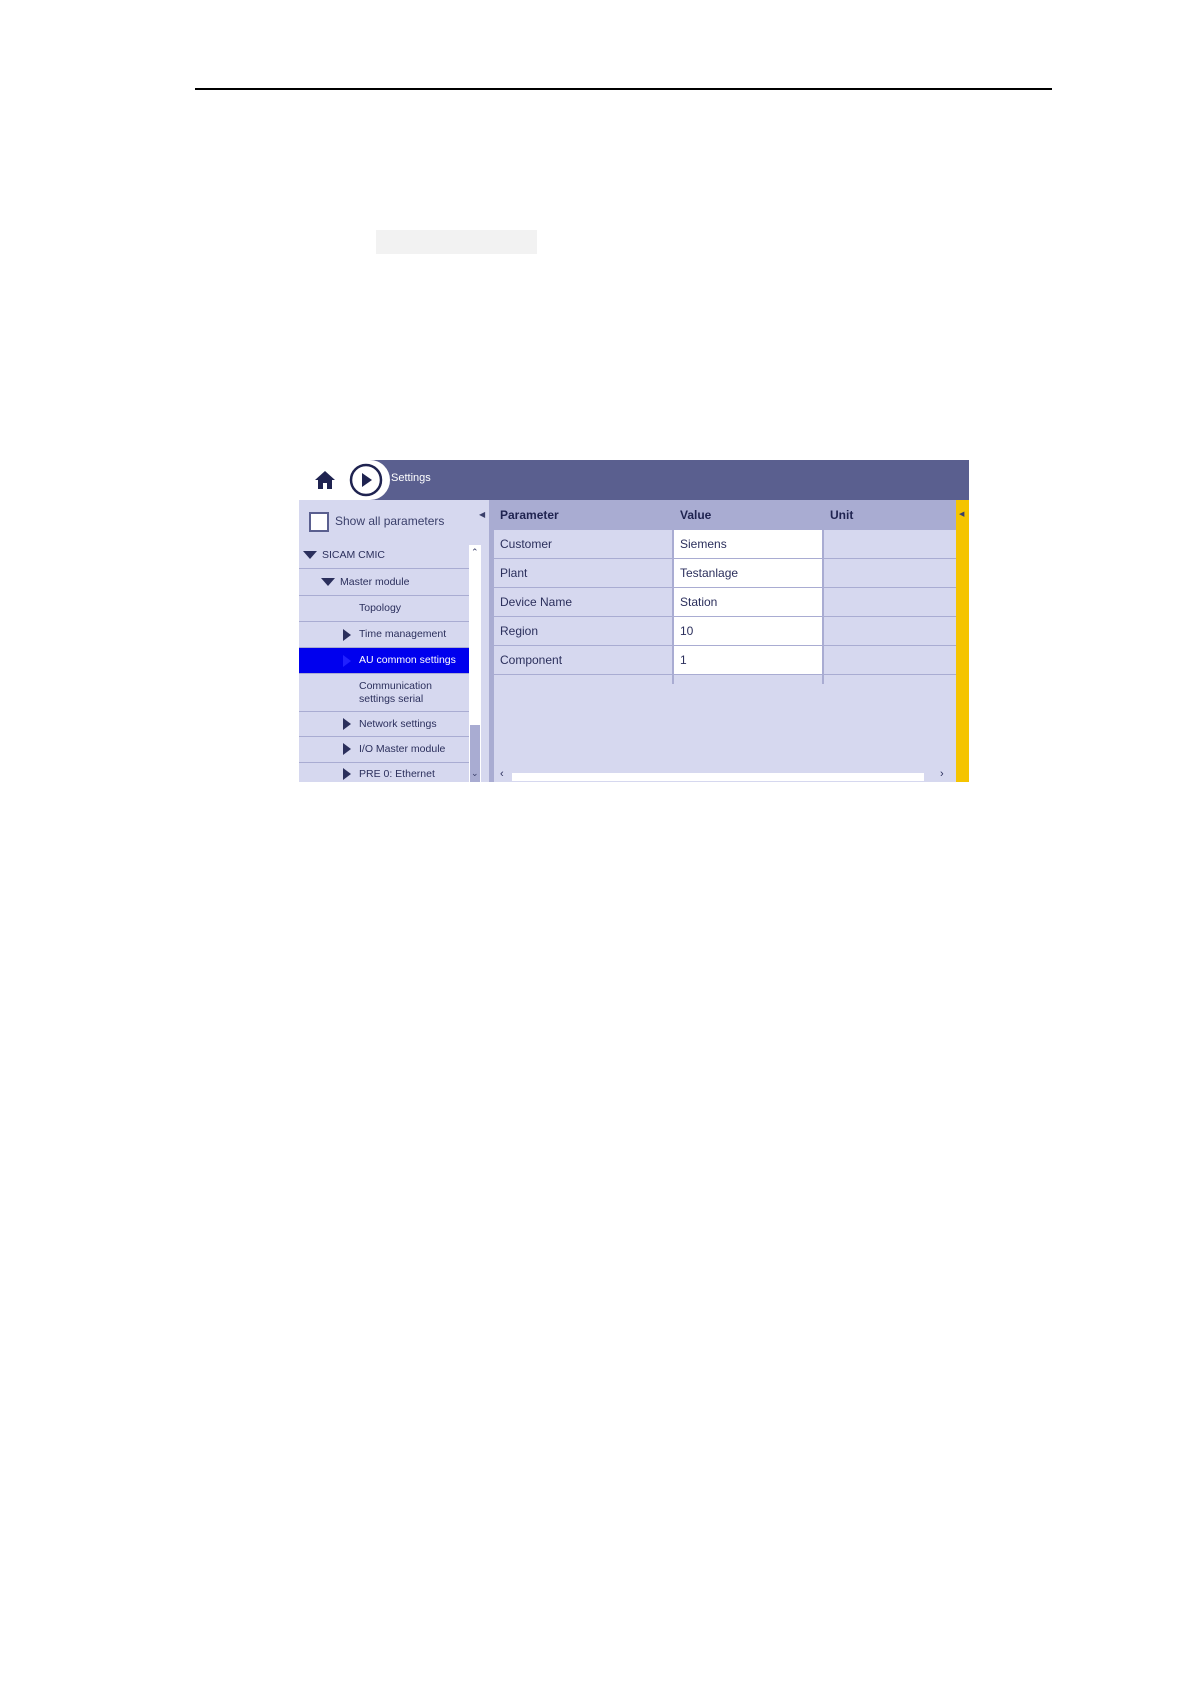 Image resolution: width=1190 pixels, height=1684 pixels. I want to click on table-horizontal-scrollbar: ‹ ›, so click(725, 775).